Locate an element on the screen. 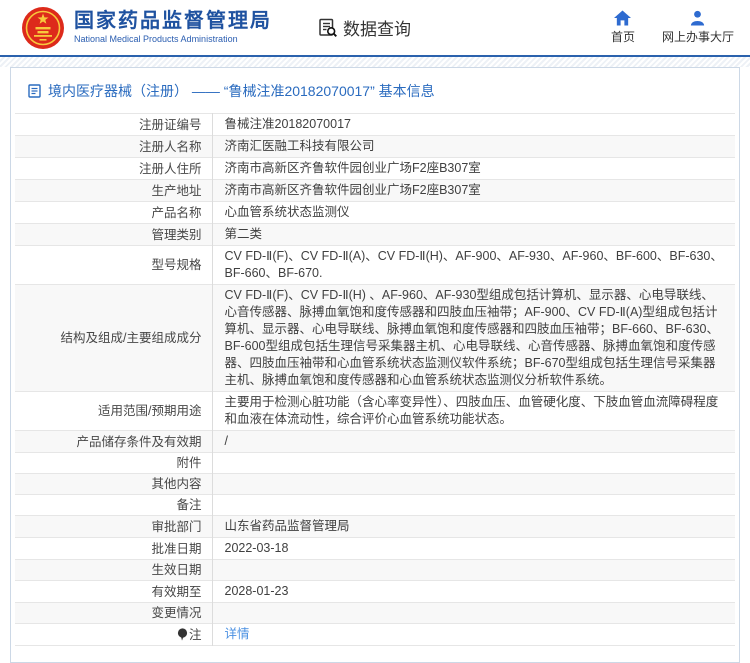 The width and height of the screenshot is (750, 663). row-label-text: 管理类别 is located at coordinates (176, 234).